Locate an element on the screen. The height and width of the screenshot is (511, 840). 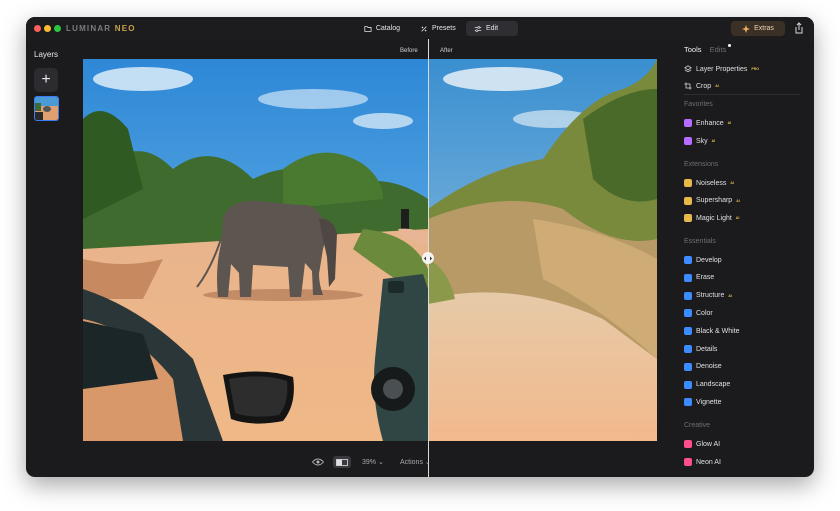
edit-label: Edit is located at coordinates (492, 28).